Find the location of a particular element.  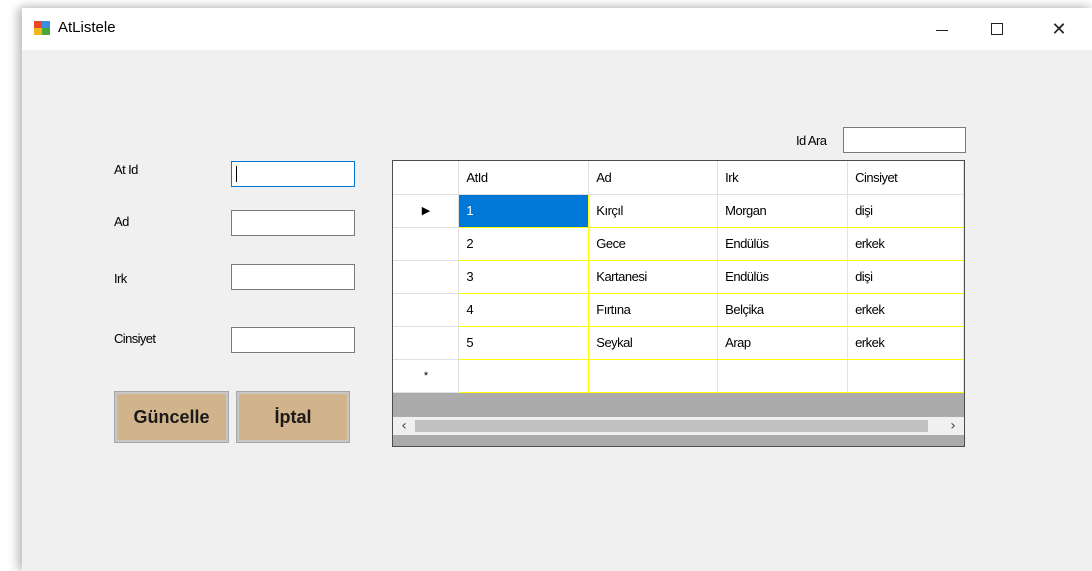

table-cell: Gece is located at coordinates (653, 244).